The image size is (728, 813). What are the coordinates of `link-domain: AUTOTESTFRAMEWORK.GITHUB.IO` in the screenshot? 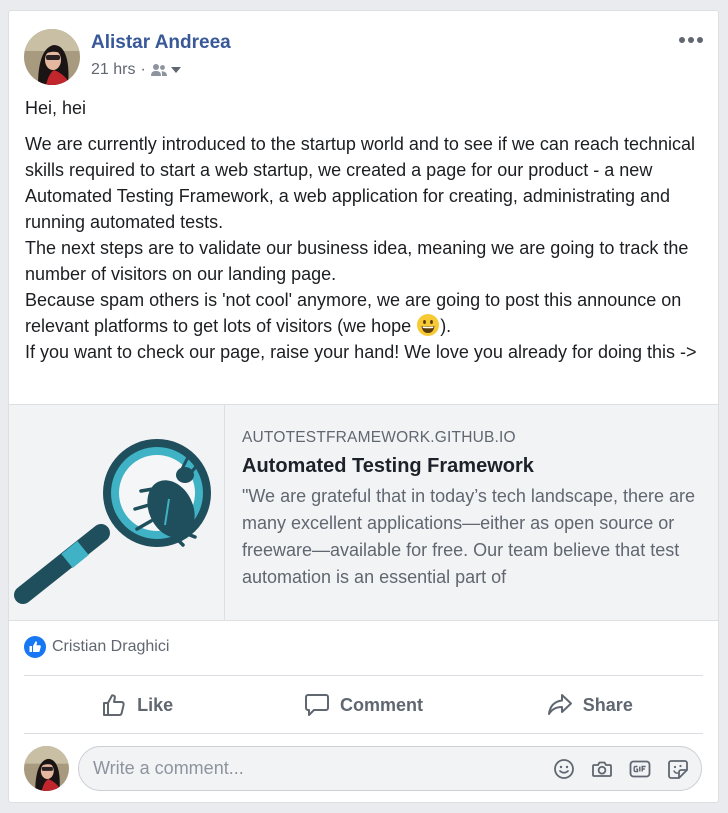 It's located at (379, 438).